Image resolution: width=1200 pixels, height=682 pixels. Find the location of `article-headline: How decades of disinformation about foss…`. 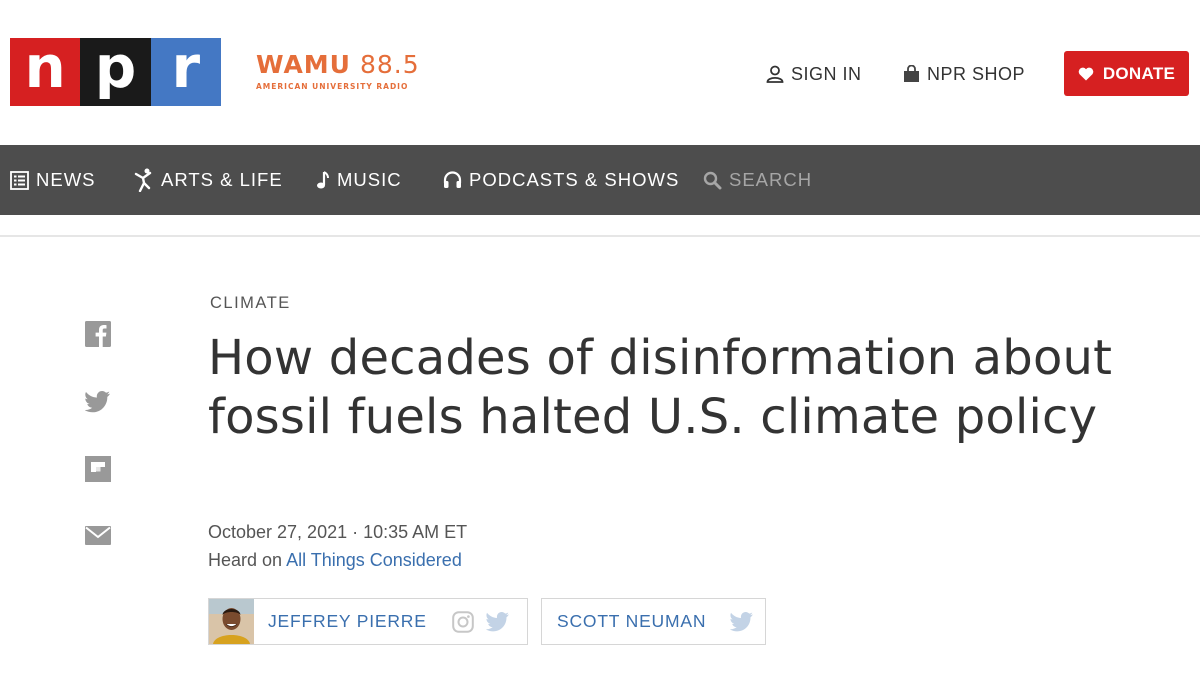

article-headline: How decades of disinformation about foss… is located at coordinates (660, 387).